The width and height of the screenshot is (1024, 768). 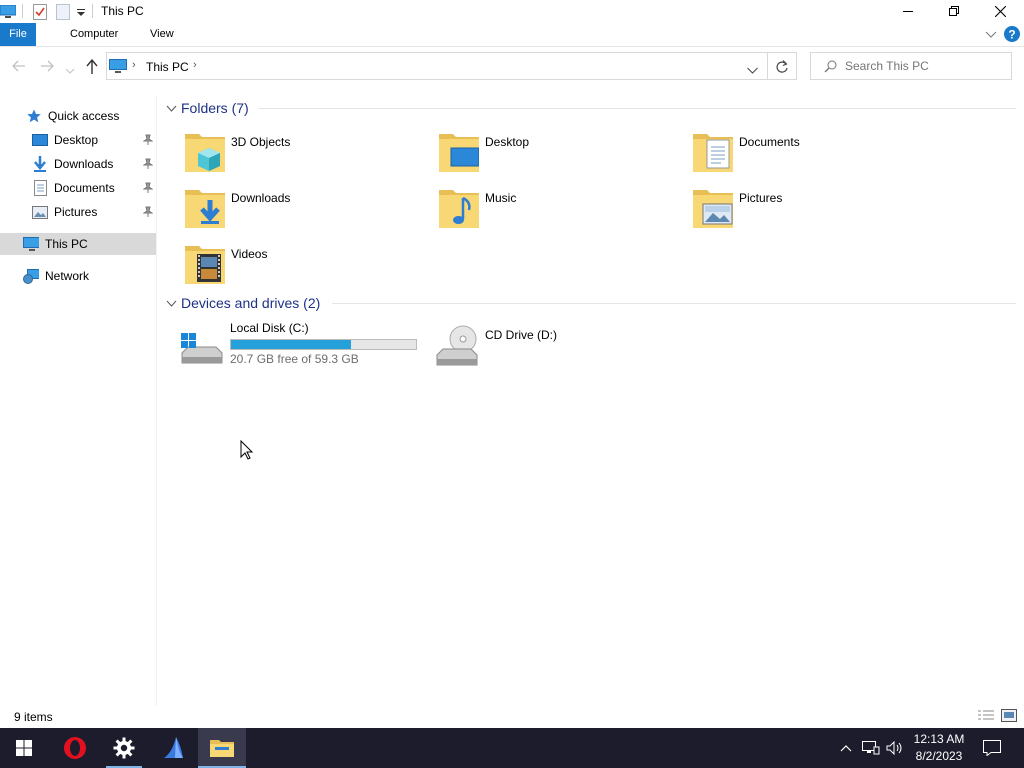 I want to click on taskbar-file-explorer, so click(x=222, y=748).